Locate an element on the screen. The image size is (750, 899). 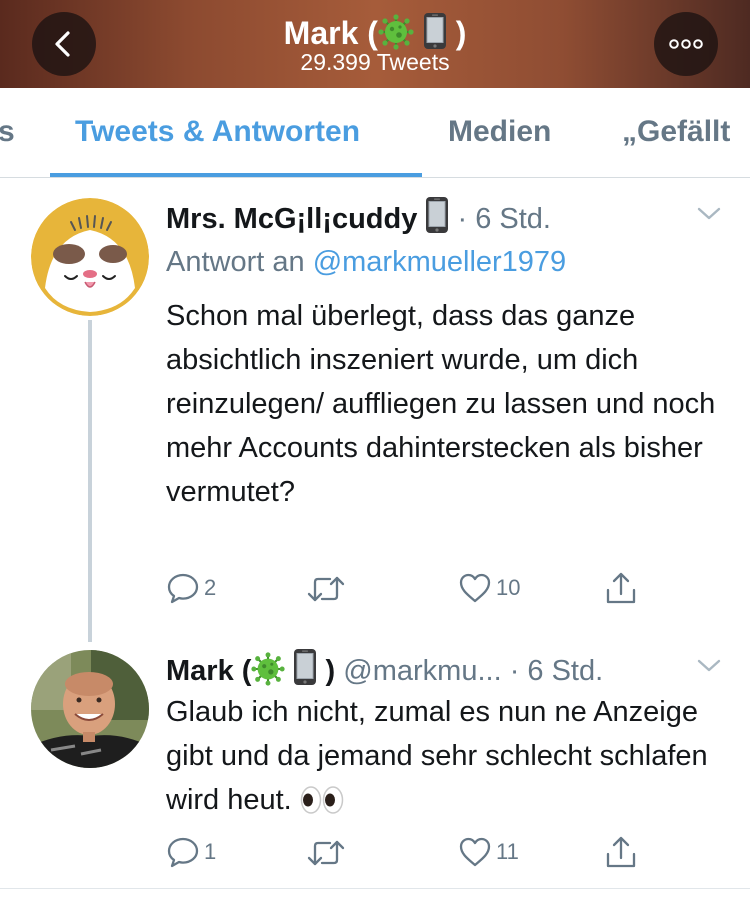
tweet-2-share-button is located at coordinates (621, 852).